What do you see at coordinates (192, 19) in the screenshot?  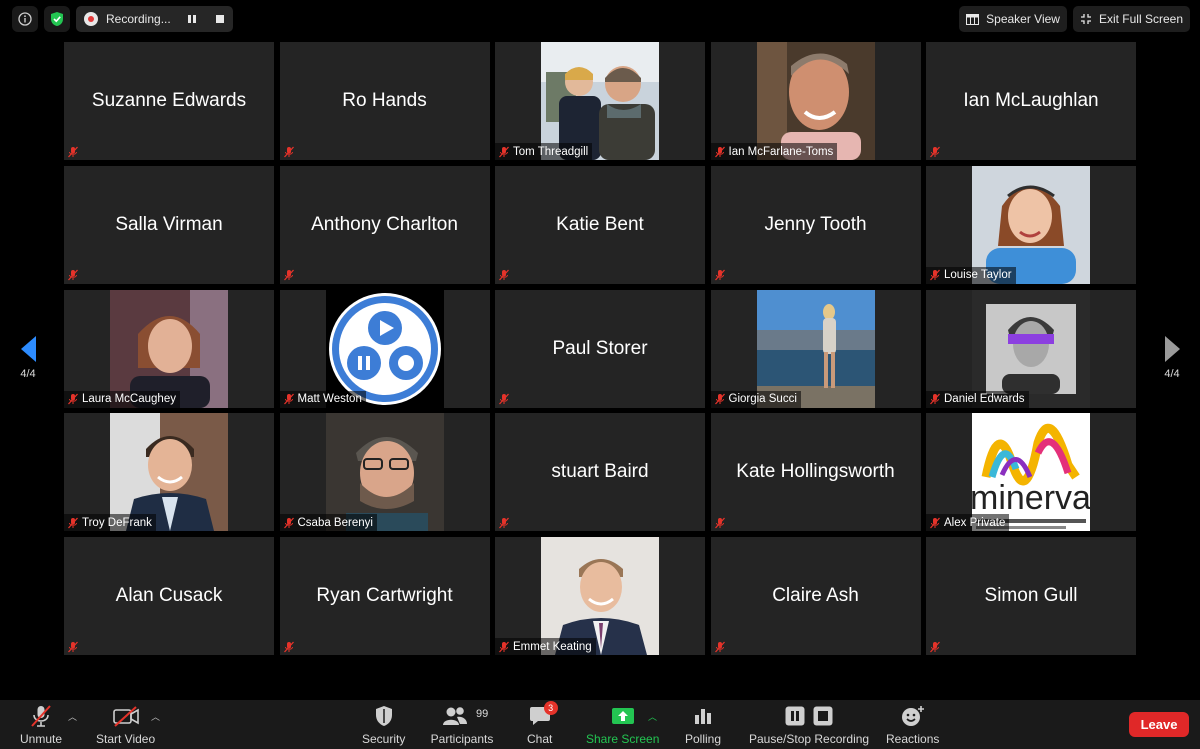 I see `pause-recording-icon` at bounding box center [192, 19].